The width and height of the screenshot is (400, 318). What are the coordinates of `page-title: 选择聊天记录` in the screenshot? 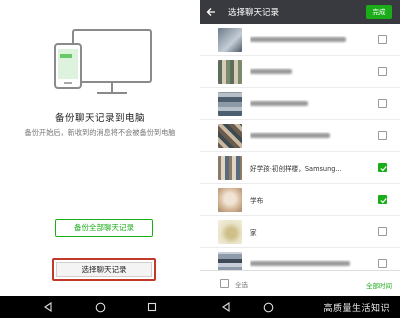 It's located at (254, 13).